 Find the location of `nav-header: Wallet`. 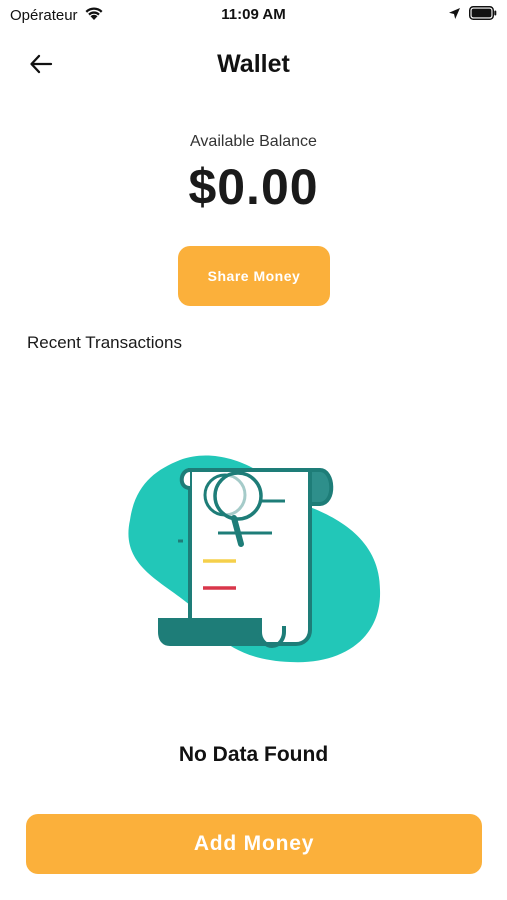

nav-header: Wallet is located at coordinates (253, 66).